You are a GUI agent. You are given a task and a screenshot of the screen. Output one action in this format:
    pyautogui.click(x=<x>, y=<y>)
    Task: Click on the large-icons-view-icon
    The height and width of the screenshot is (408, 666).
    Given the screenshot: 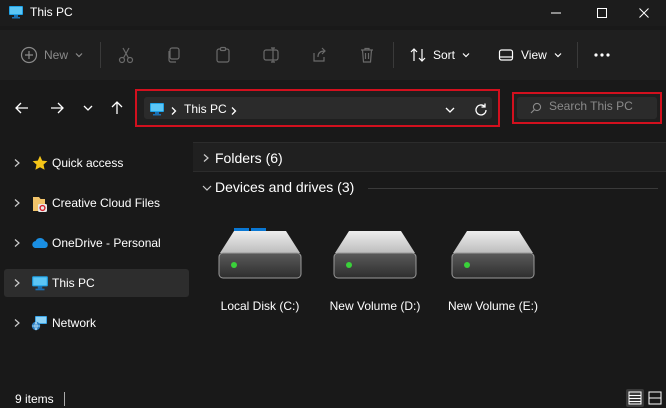 What is the action you would take?
    pyautogui.click(x=655, y=398)
    